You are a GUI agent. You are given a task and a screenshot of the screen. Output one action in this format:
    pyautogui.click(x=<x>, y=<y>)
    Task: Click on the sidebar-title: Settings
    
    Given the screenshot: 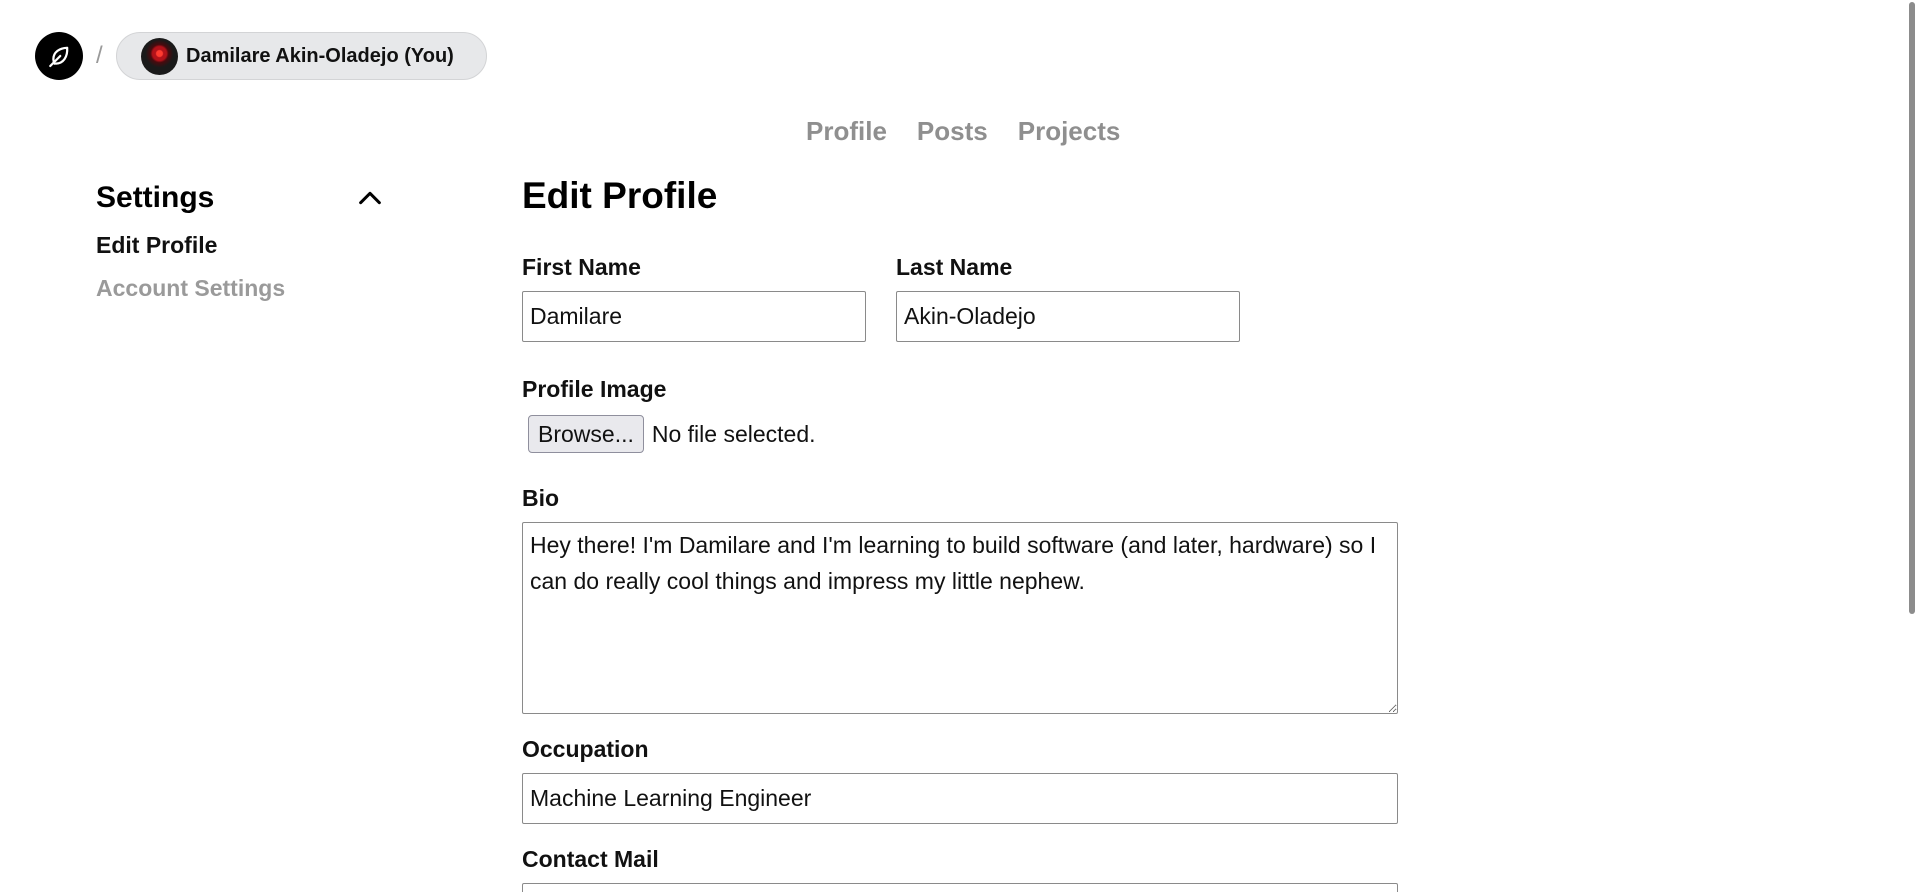 What is the action you would take?
    pyautogui.click(x=155, y=197)
    